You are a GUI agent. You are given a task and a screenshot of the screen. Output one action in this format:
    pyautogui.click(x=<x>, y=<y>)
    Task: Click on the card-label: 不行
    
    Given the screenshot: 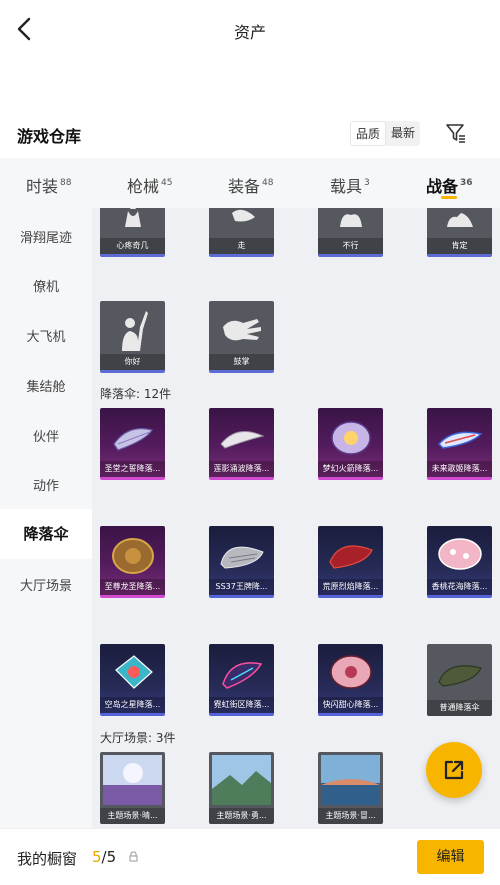 What is the action you would take?
    pyautogui.click(x=350, y=246)
    